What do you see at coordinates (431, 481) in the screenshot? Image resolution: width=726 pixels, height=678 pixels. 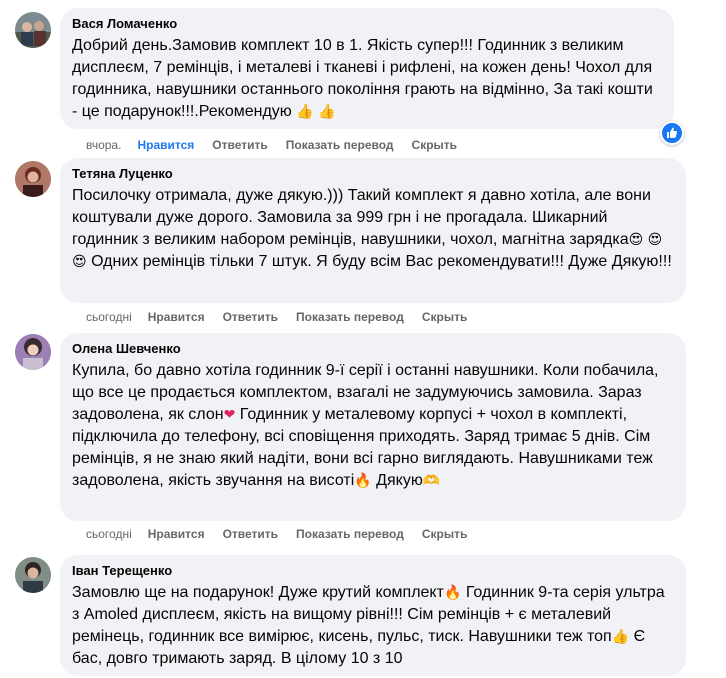 I see `heart-hands-emoji: 🫶` at bounding box center [431, 481].